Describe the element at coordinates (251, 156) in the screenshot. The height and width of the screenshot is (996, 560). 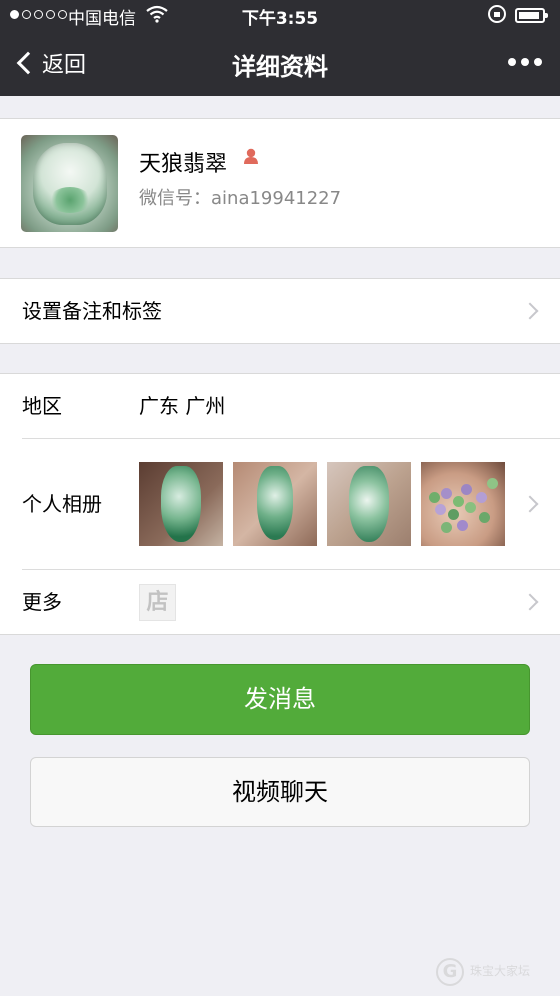
I see `female-icon` at that location.